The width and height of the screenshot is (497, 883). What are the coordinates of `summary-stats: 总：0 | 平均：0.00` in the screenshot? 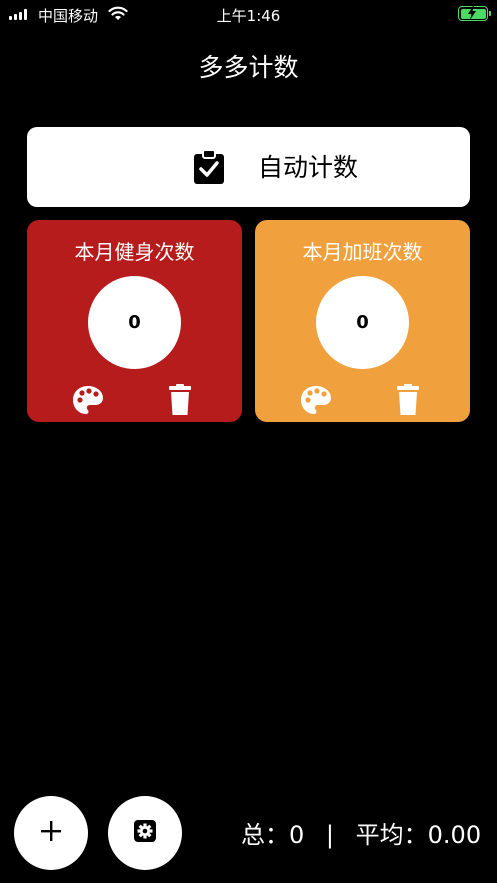 It's located at (361, 832).